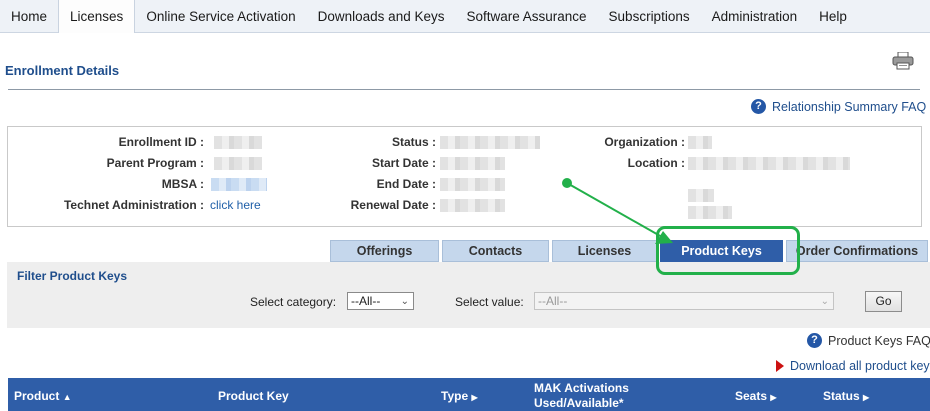  I want to click on nav-help: Help, so click(833, 16).